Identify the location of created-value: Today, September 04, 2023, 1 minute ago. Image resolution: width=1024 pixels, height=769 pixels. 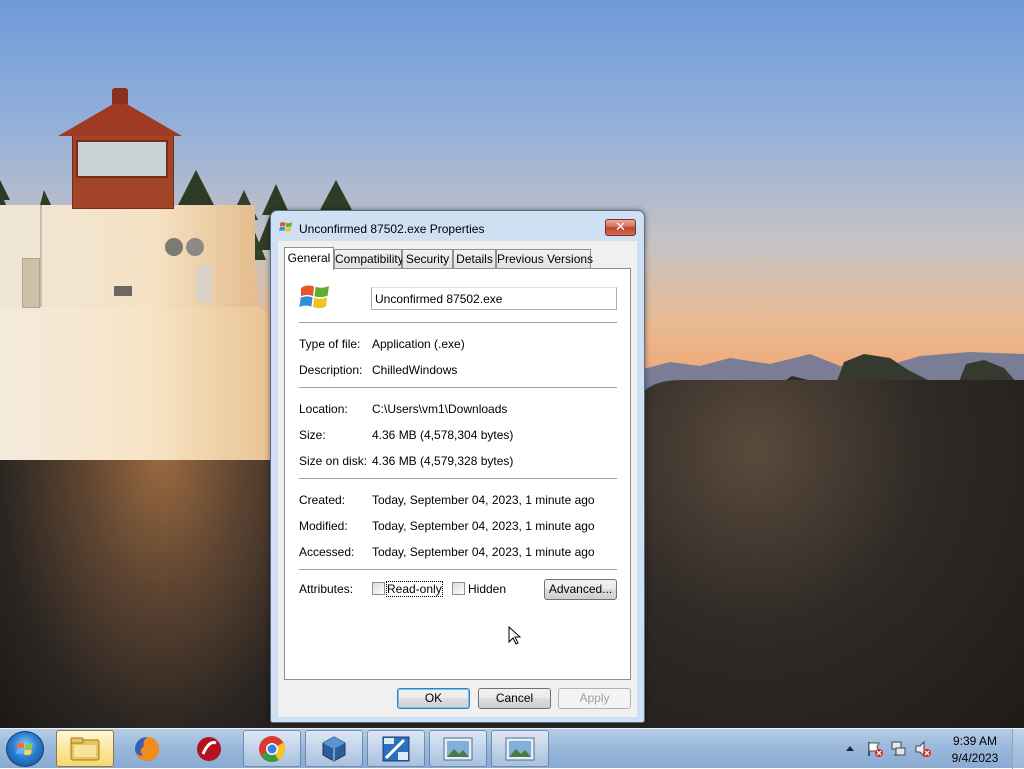
(483, 500).